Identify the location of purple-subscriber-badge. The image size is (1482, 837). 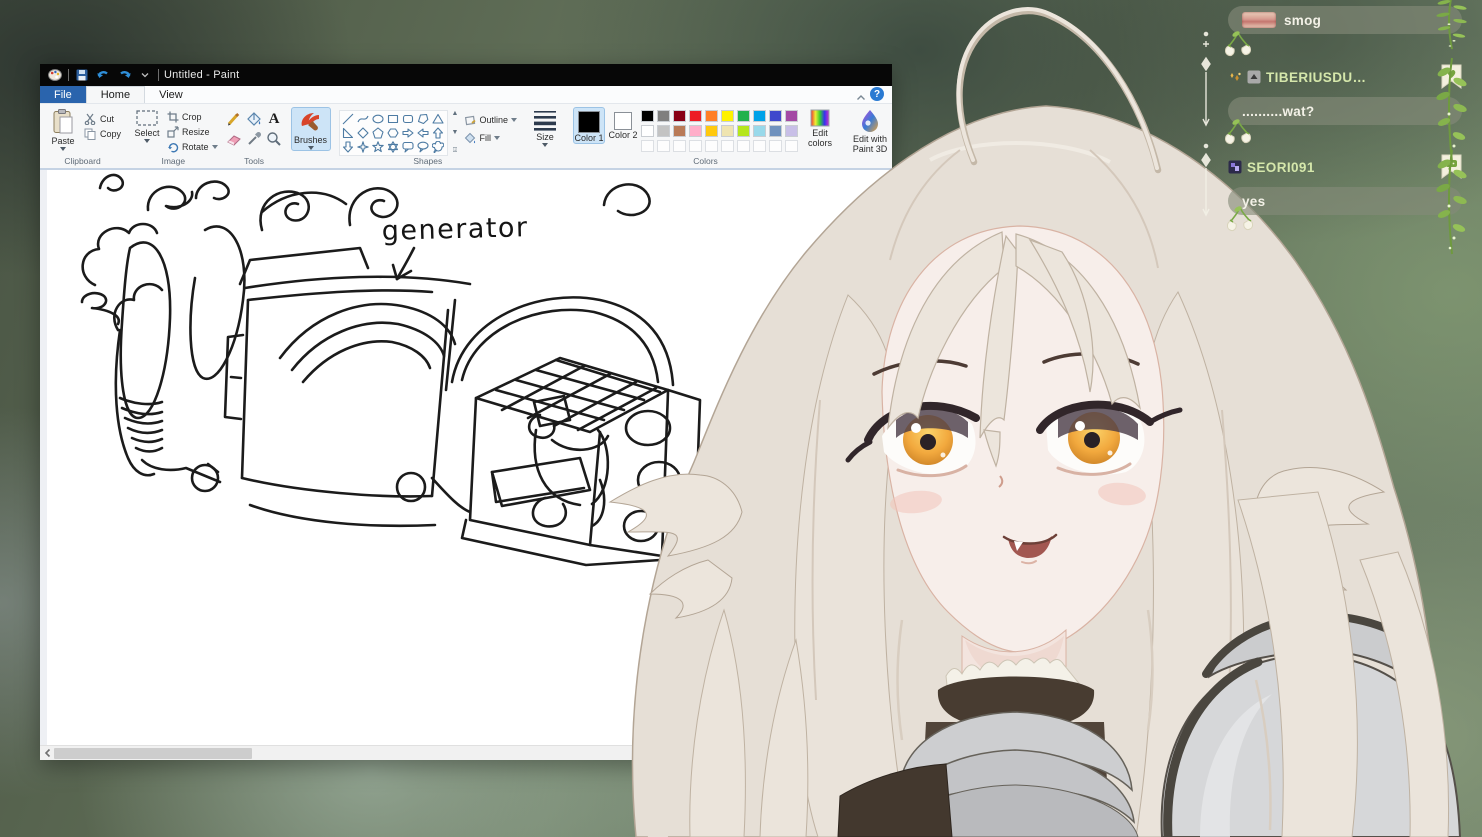
(1235, 167).